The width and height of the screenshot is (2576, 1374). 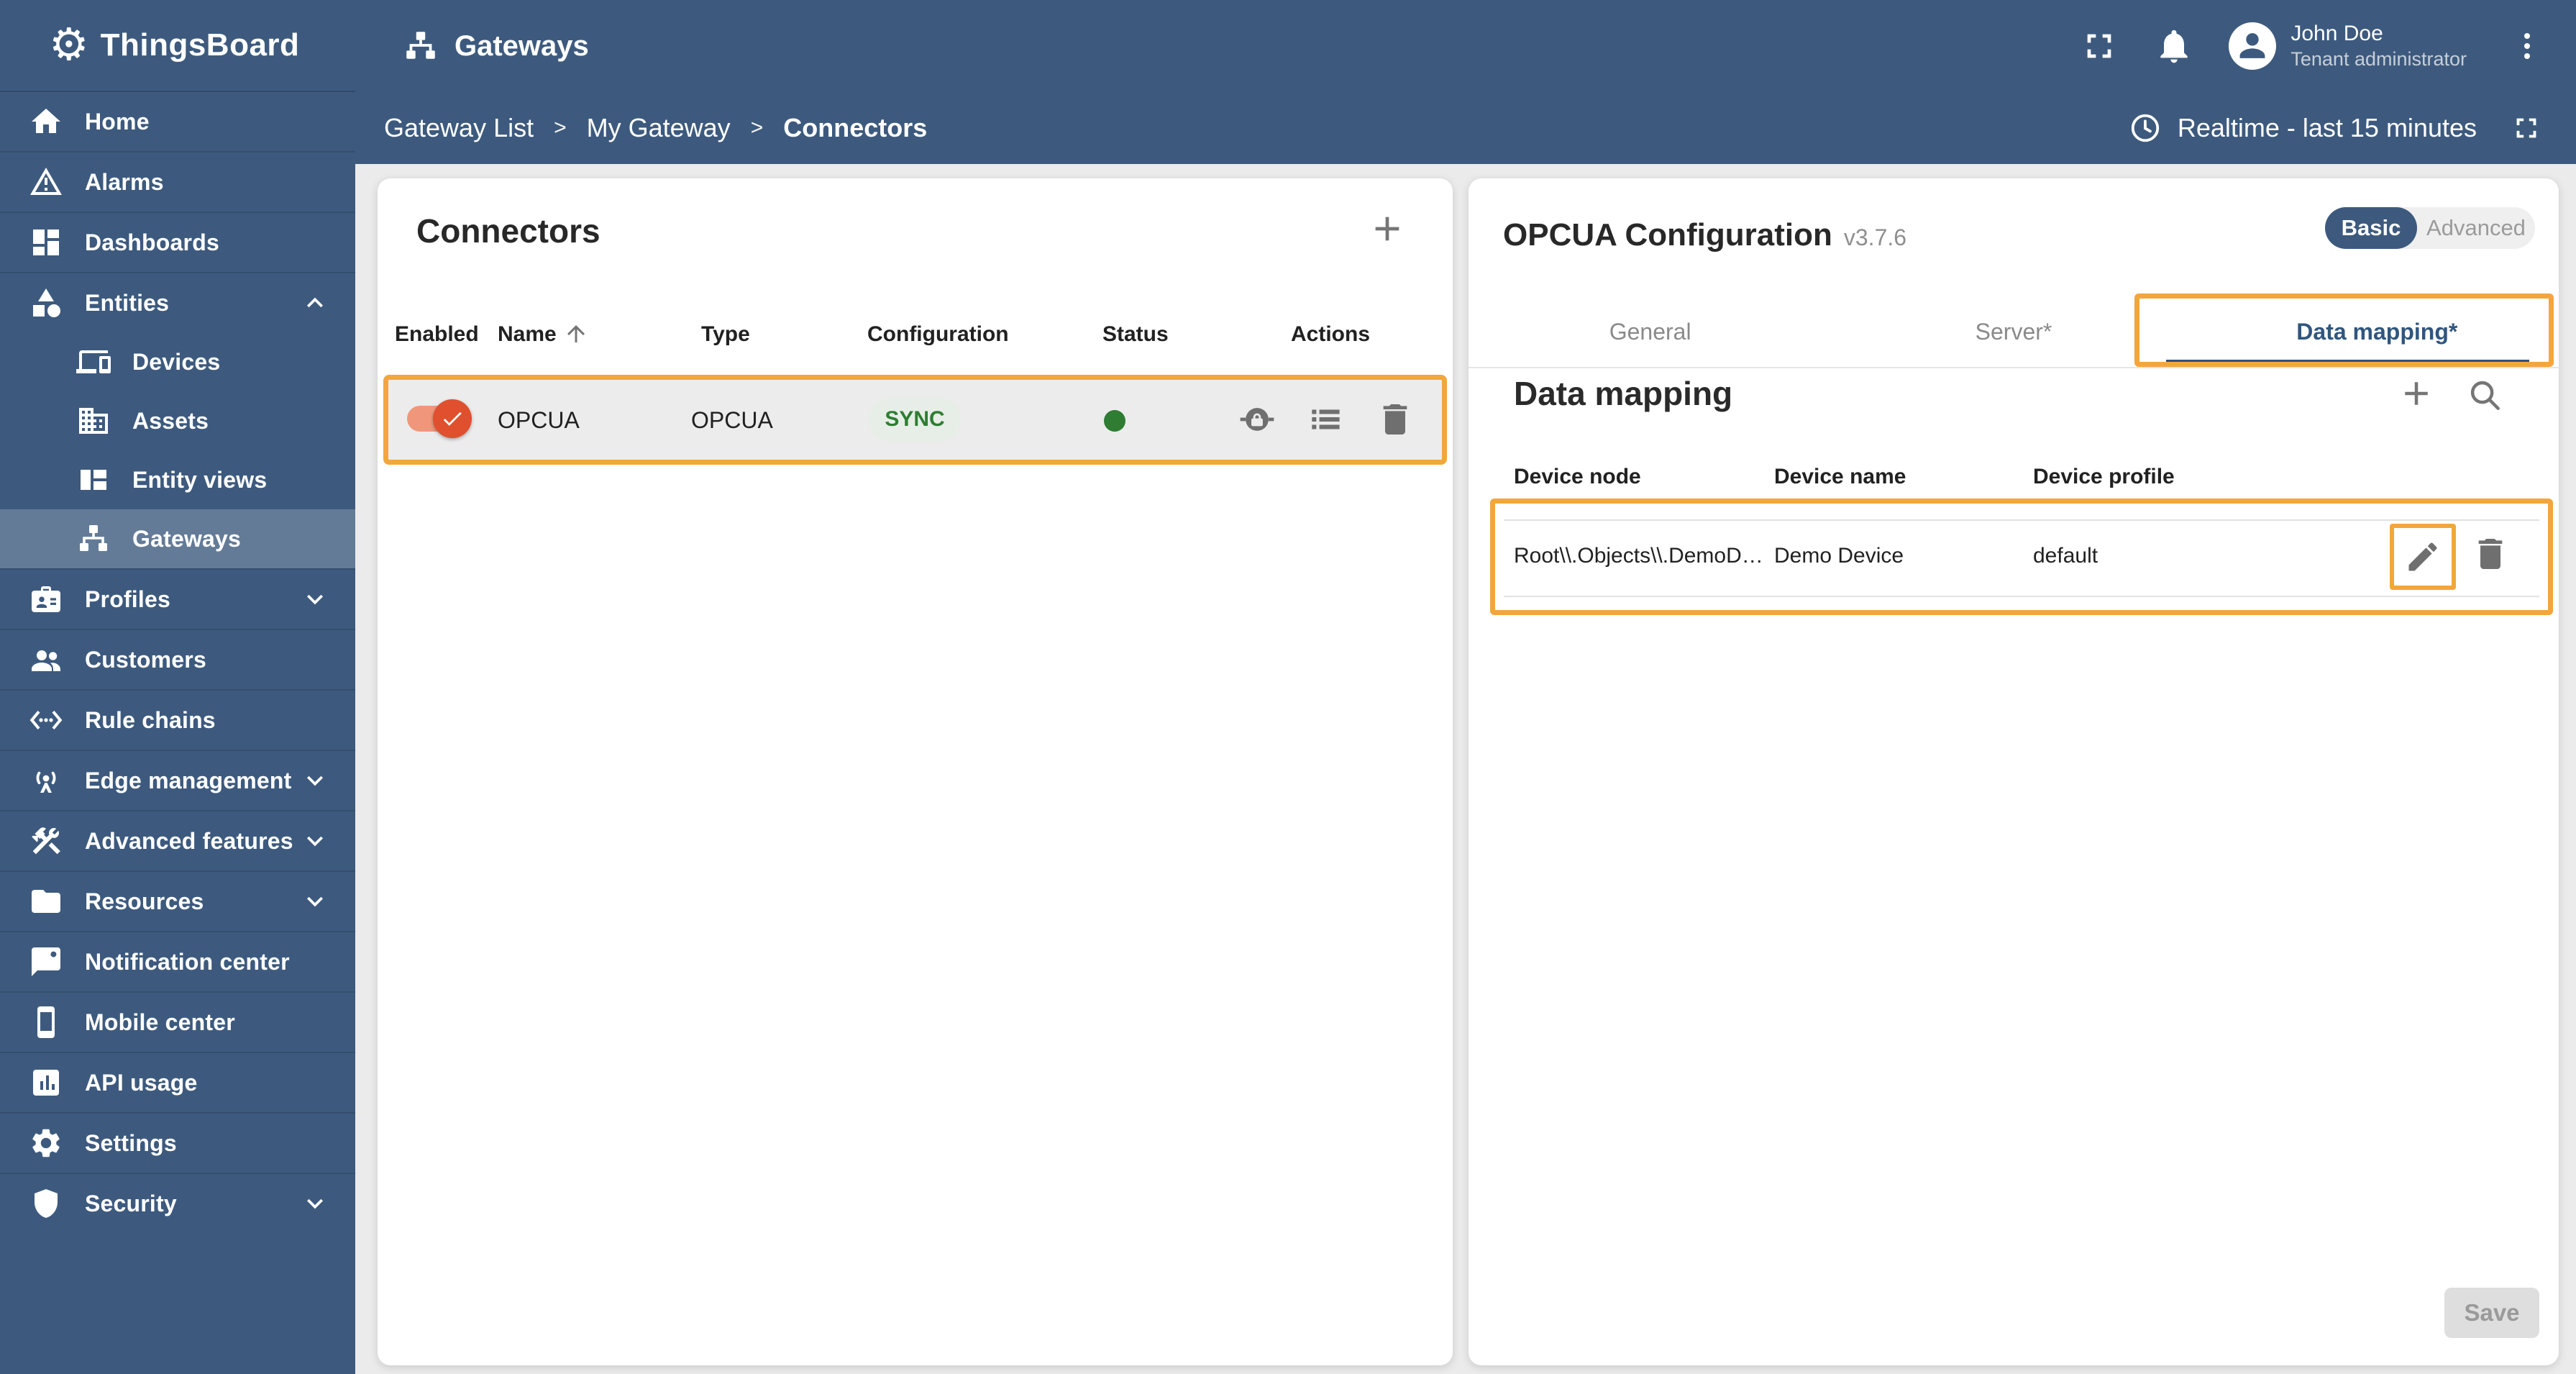 I want to click on tab-general: General, so click(x=1650, y=331).